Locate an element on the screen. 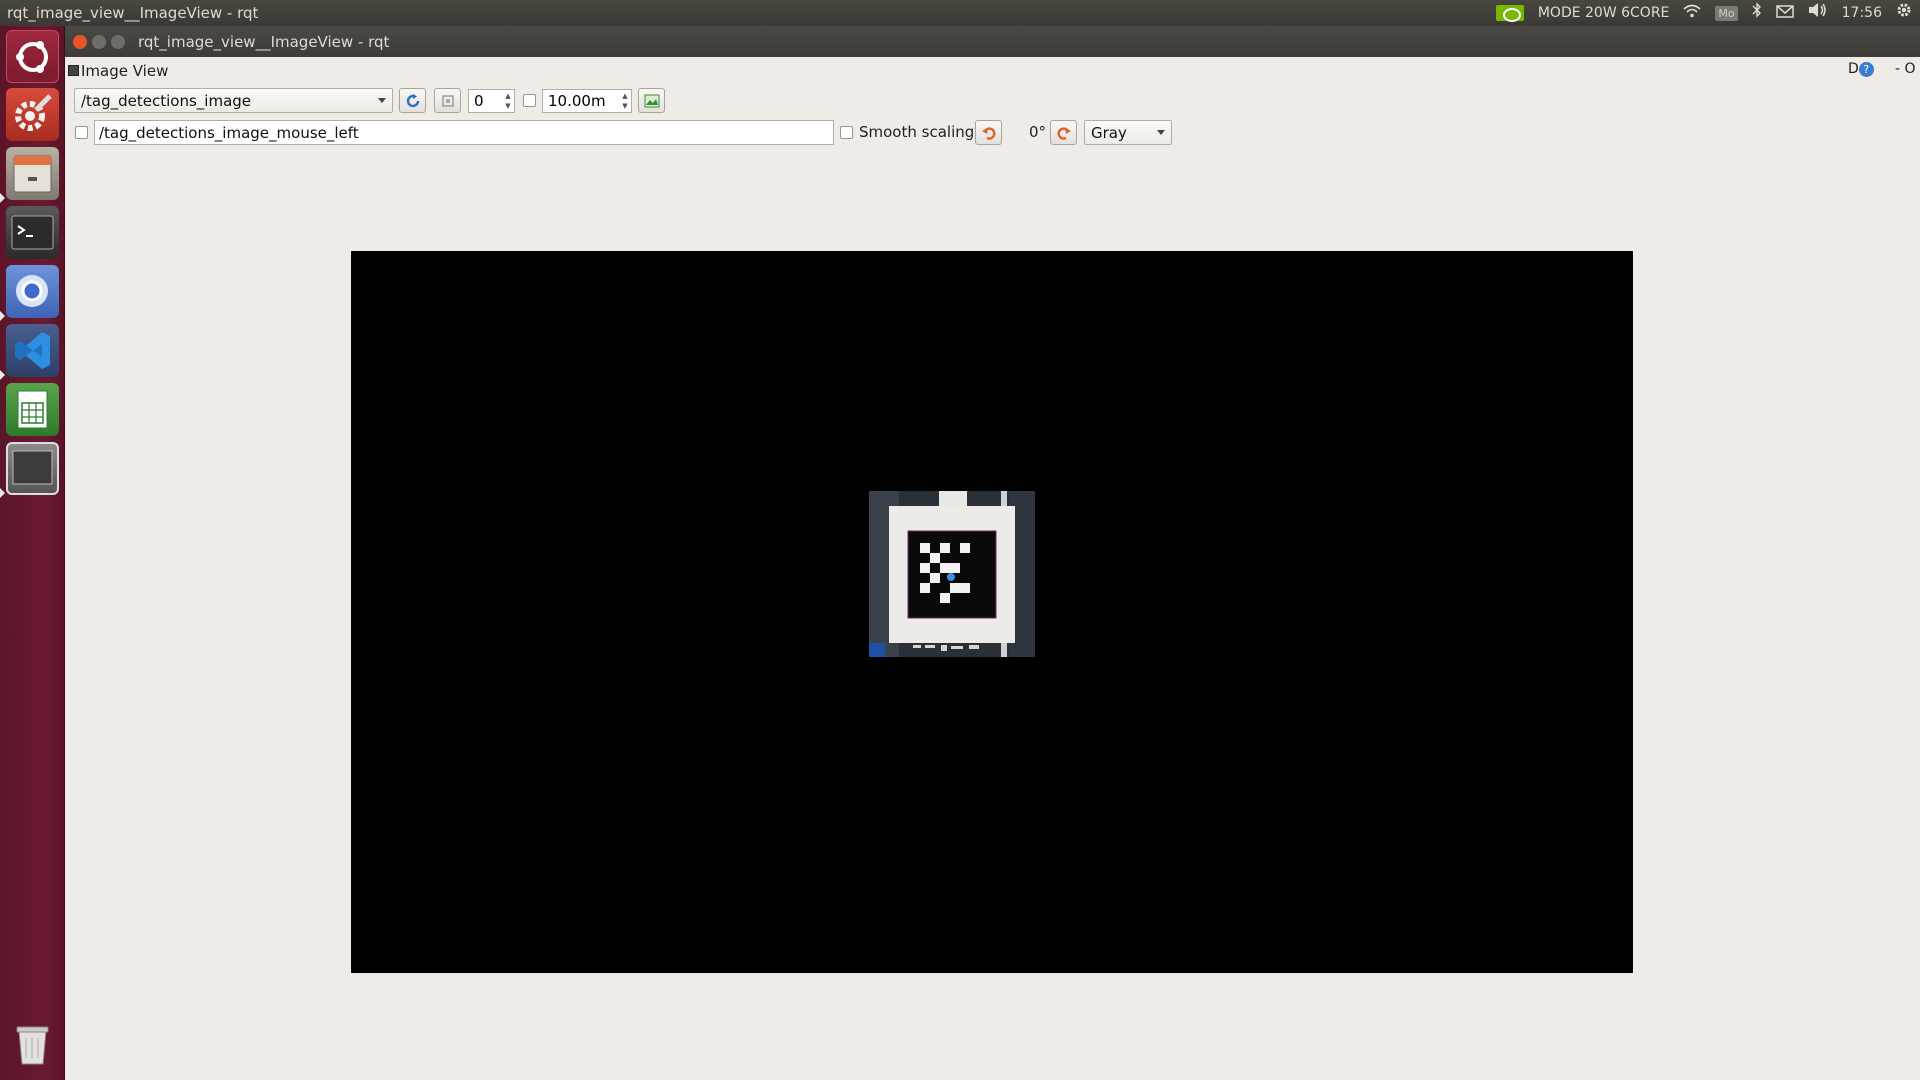 The height and width of the screenshot is (1080, 1920). refresh-button is located at coordinates (412, 100).